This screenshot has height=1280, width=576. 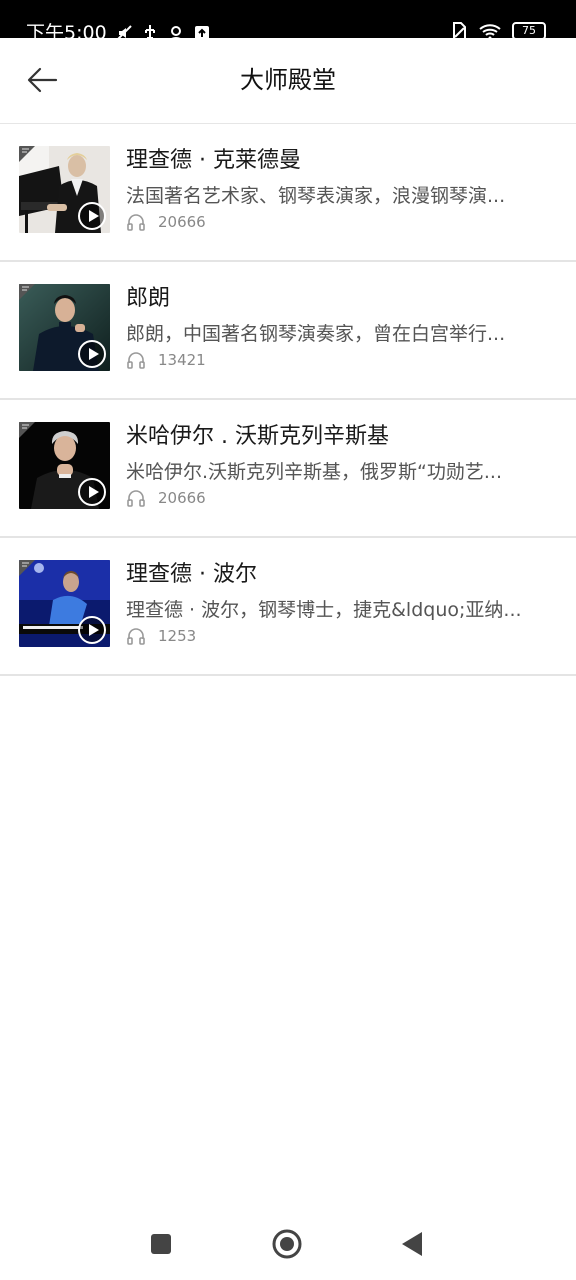 I want to click on system-nav-bar, so click(x=288, y=1244).